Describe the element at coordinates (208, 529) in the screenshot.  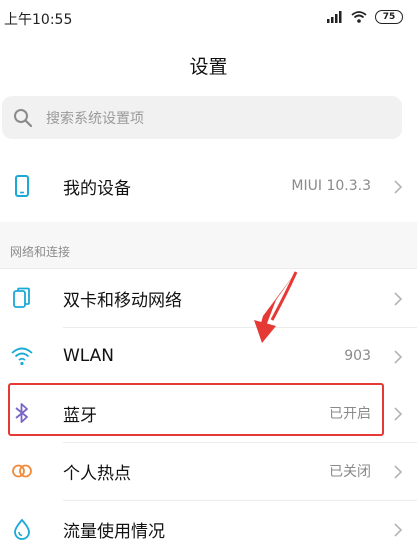
I see `data-usage-item: 流量使用情况` at that location.